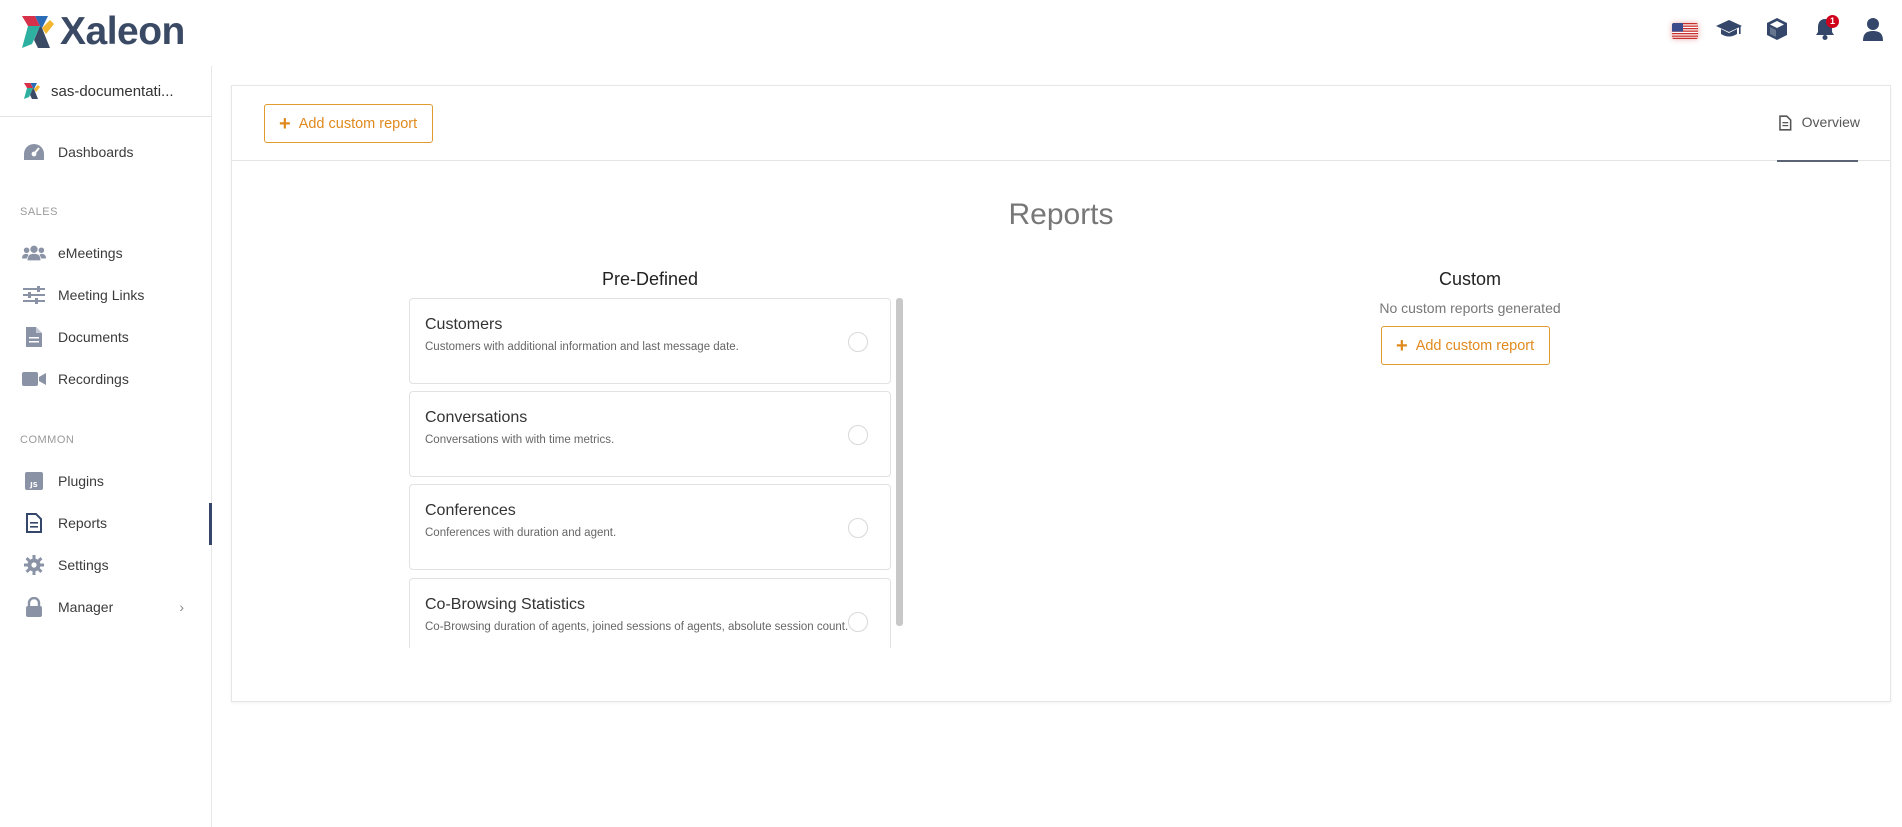 The image size is (1902, 827). I want to click on workspace-logo-icon, so click(32, 91).